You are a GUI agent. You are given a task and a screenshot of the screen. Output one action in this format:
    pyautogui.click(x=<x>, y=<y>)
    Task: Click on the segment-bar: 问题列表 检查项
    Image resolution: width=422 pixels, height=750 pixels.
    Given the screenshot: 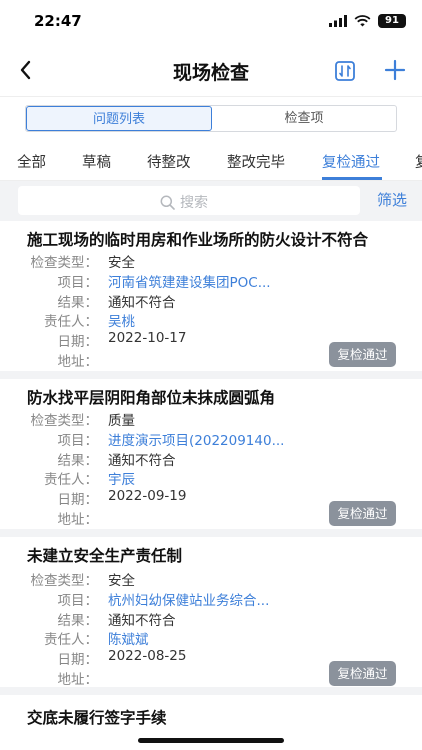 What is the action you would take?
    pyautogui.click(x=211, y=117)
    